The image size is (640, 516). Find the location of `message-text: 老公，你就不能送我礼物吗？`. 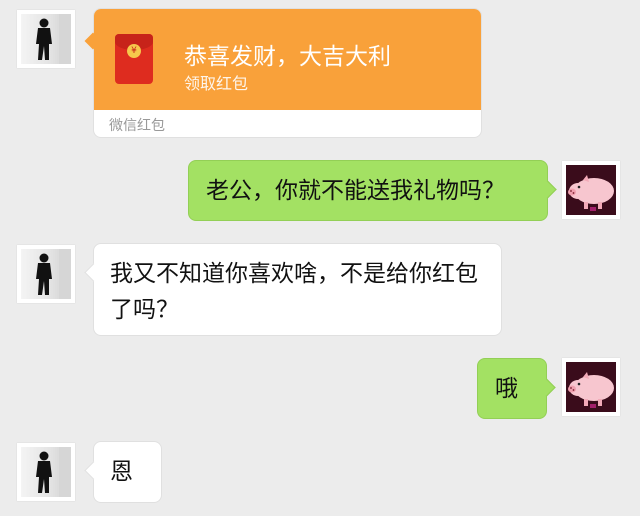

message-text: 老公，你就不能送我礼物吗？ is located at coordinates (355, 191).